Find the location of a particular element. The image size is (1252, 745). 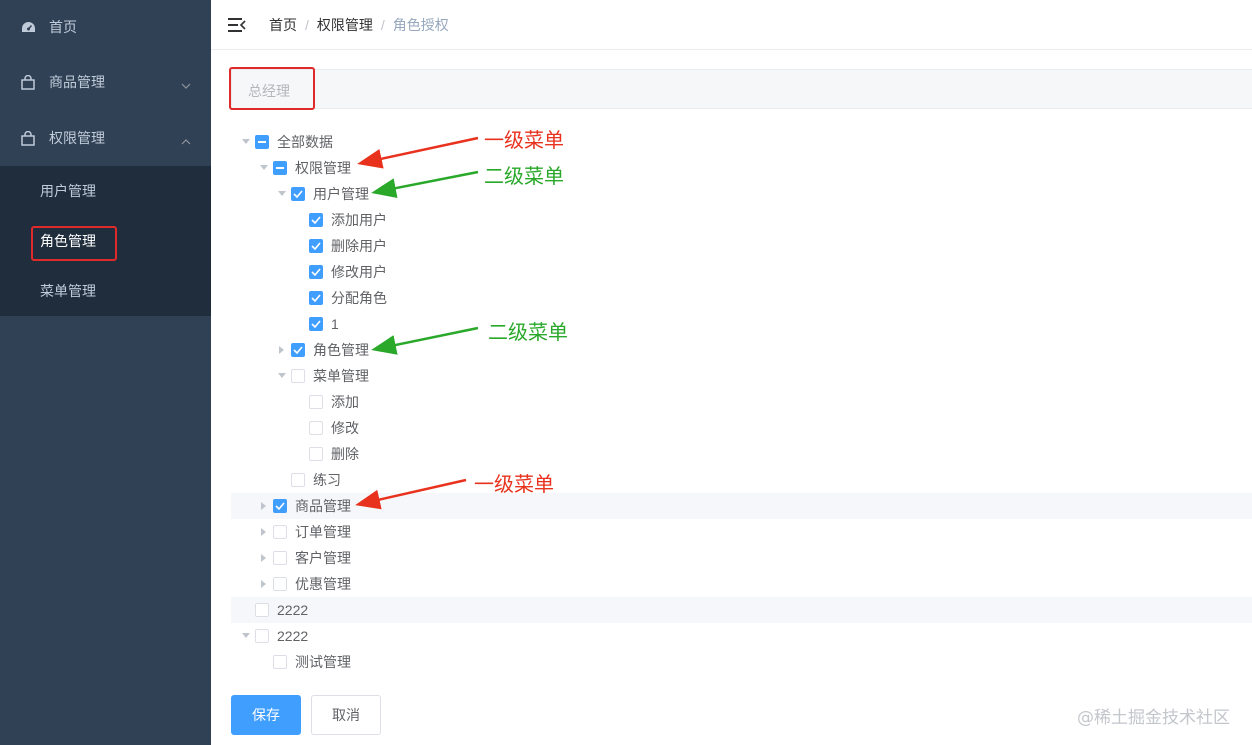

tree-node-label: 用户管理 is located at coordinates (341, 194).